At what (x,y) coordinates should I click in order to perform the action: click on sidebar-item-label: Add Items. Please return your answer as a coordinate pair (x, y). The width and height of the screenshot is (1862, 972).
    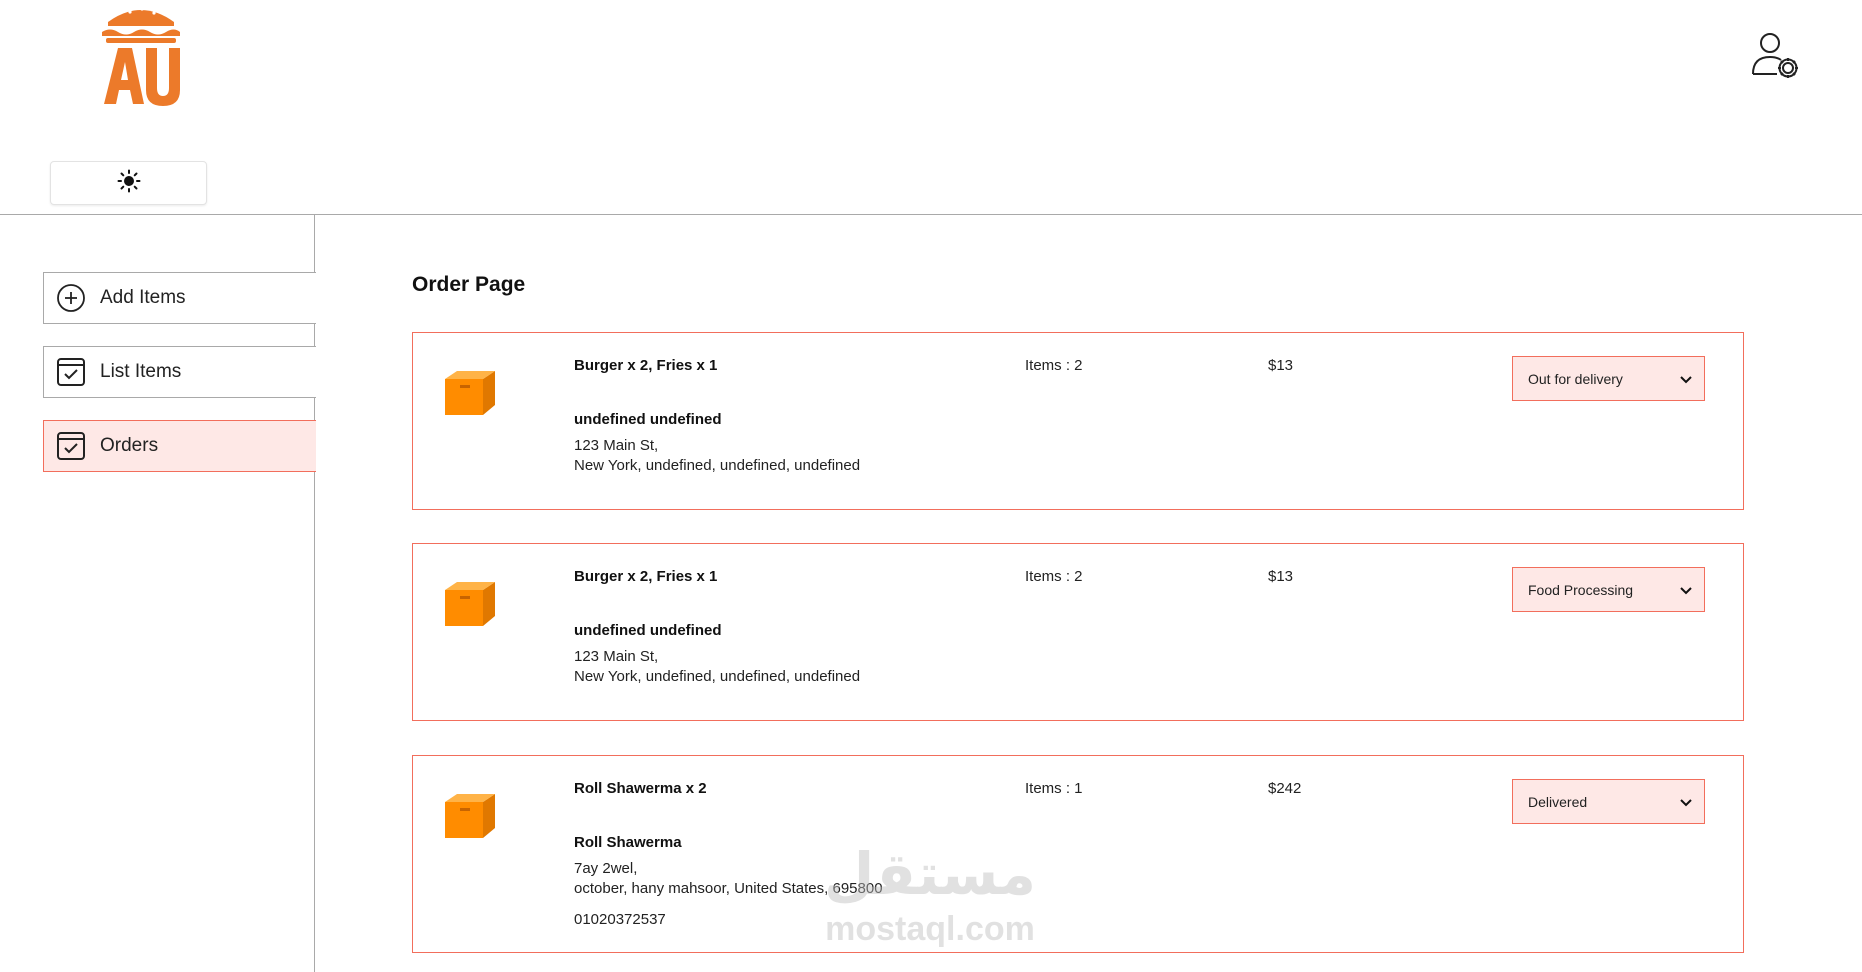
    Looking at the image, I should click on (143, 297).